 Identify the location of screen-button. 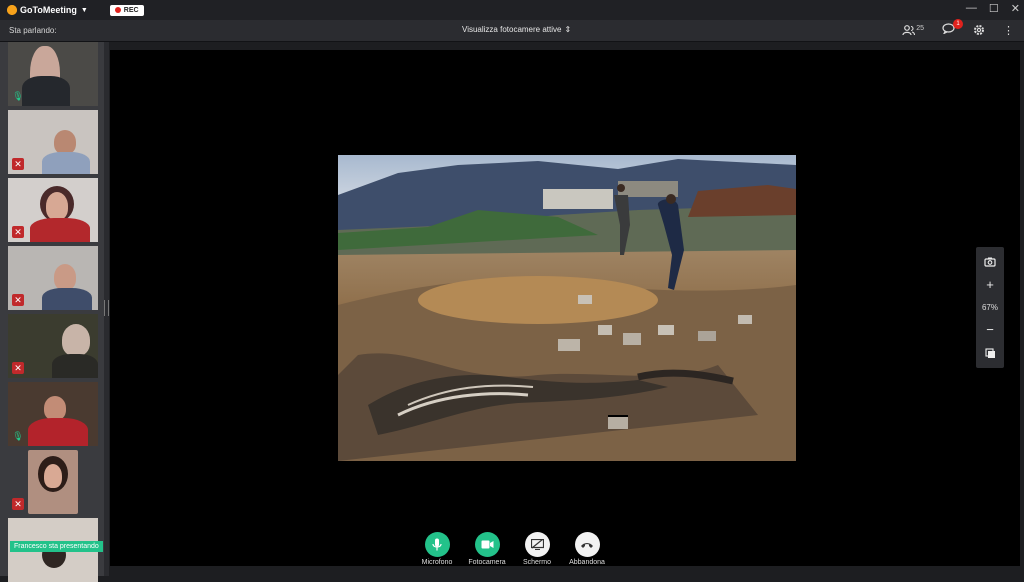
(537, 544).